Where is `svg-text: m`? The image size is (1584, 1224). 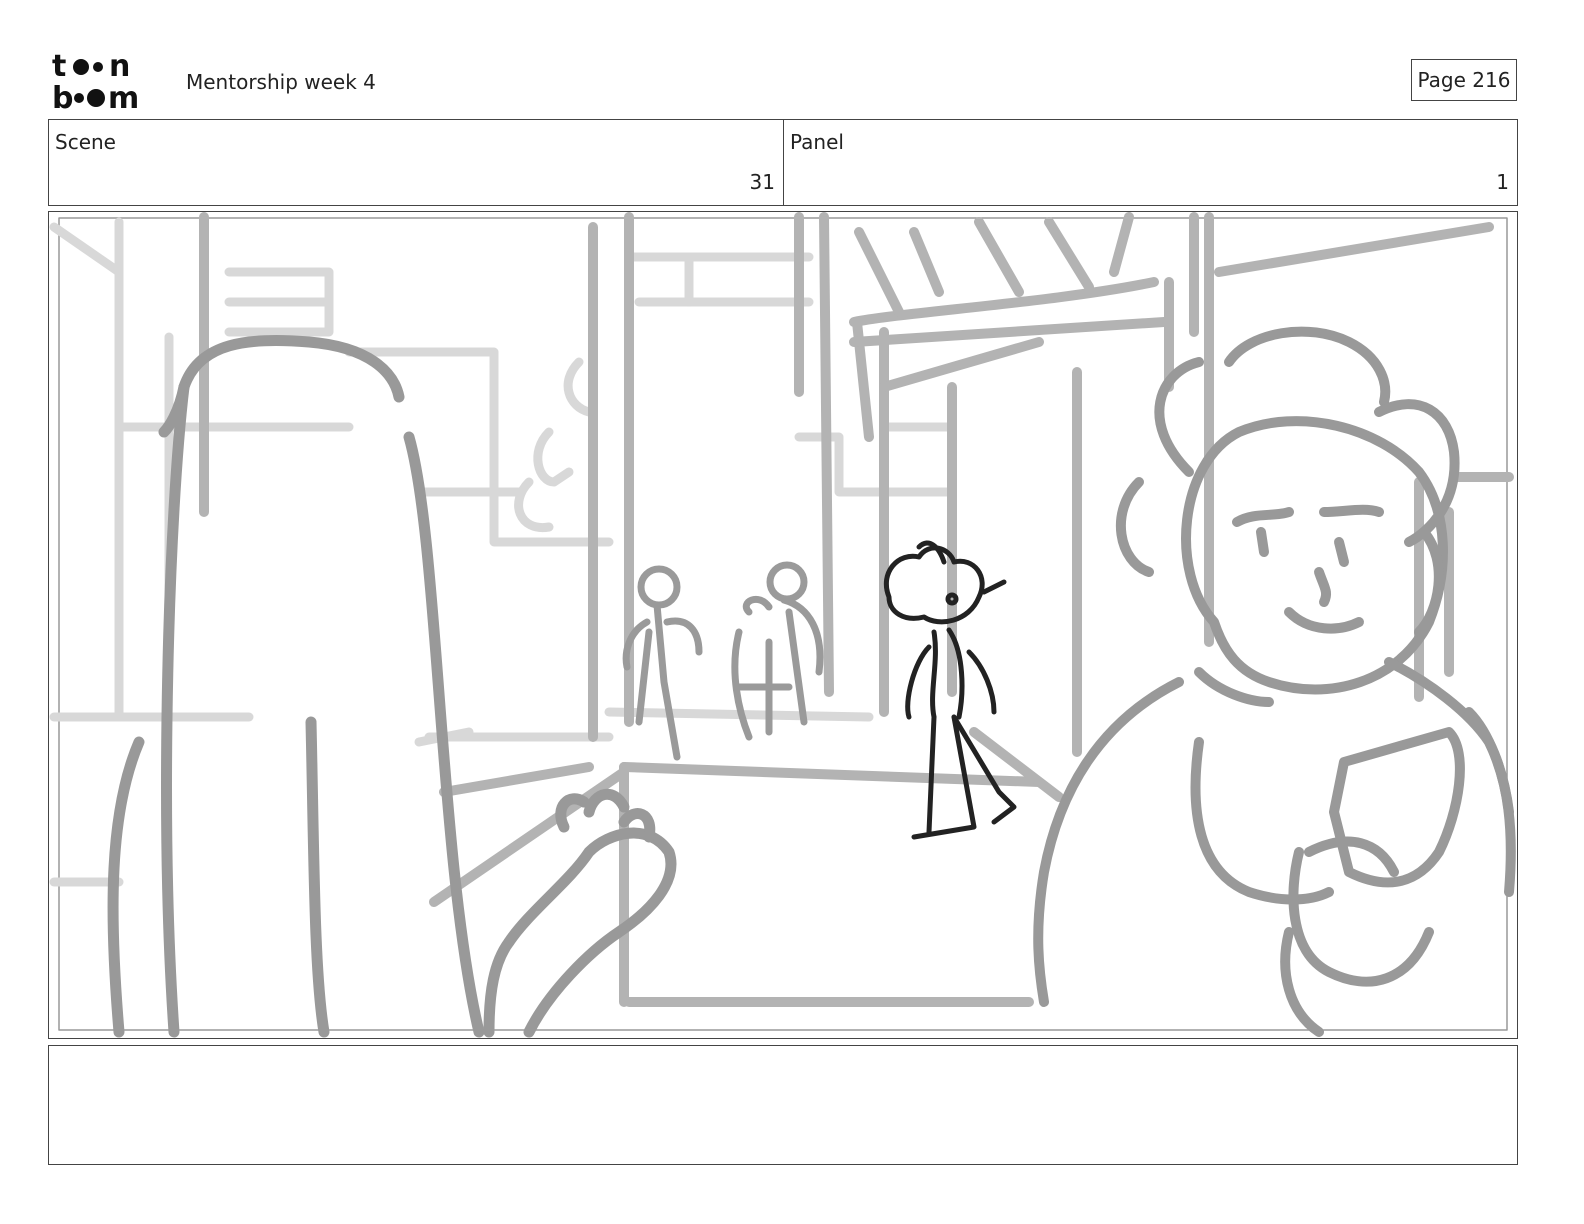 svg-text: m is located at coordinates (123, 96).